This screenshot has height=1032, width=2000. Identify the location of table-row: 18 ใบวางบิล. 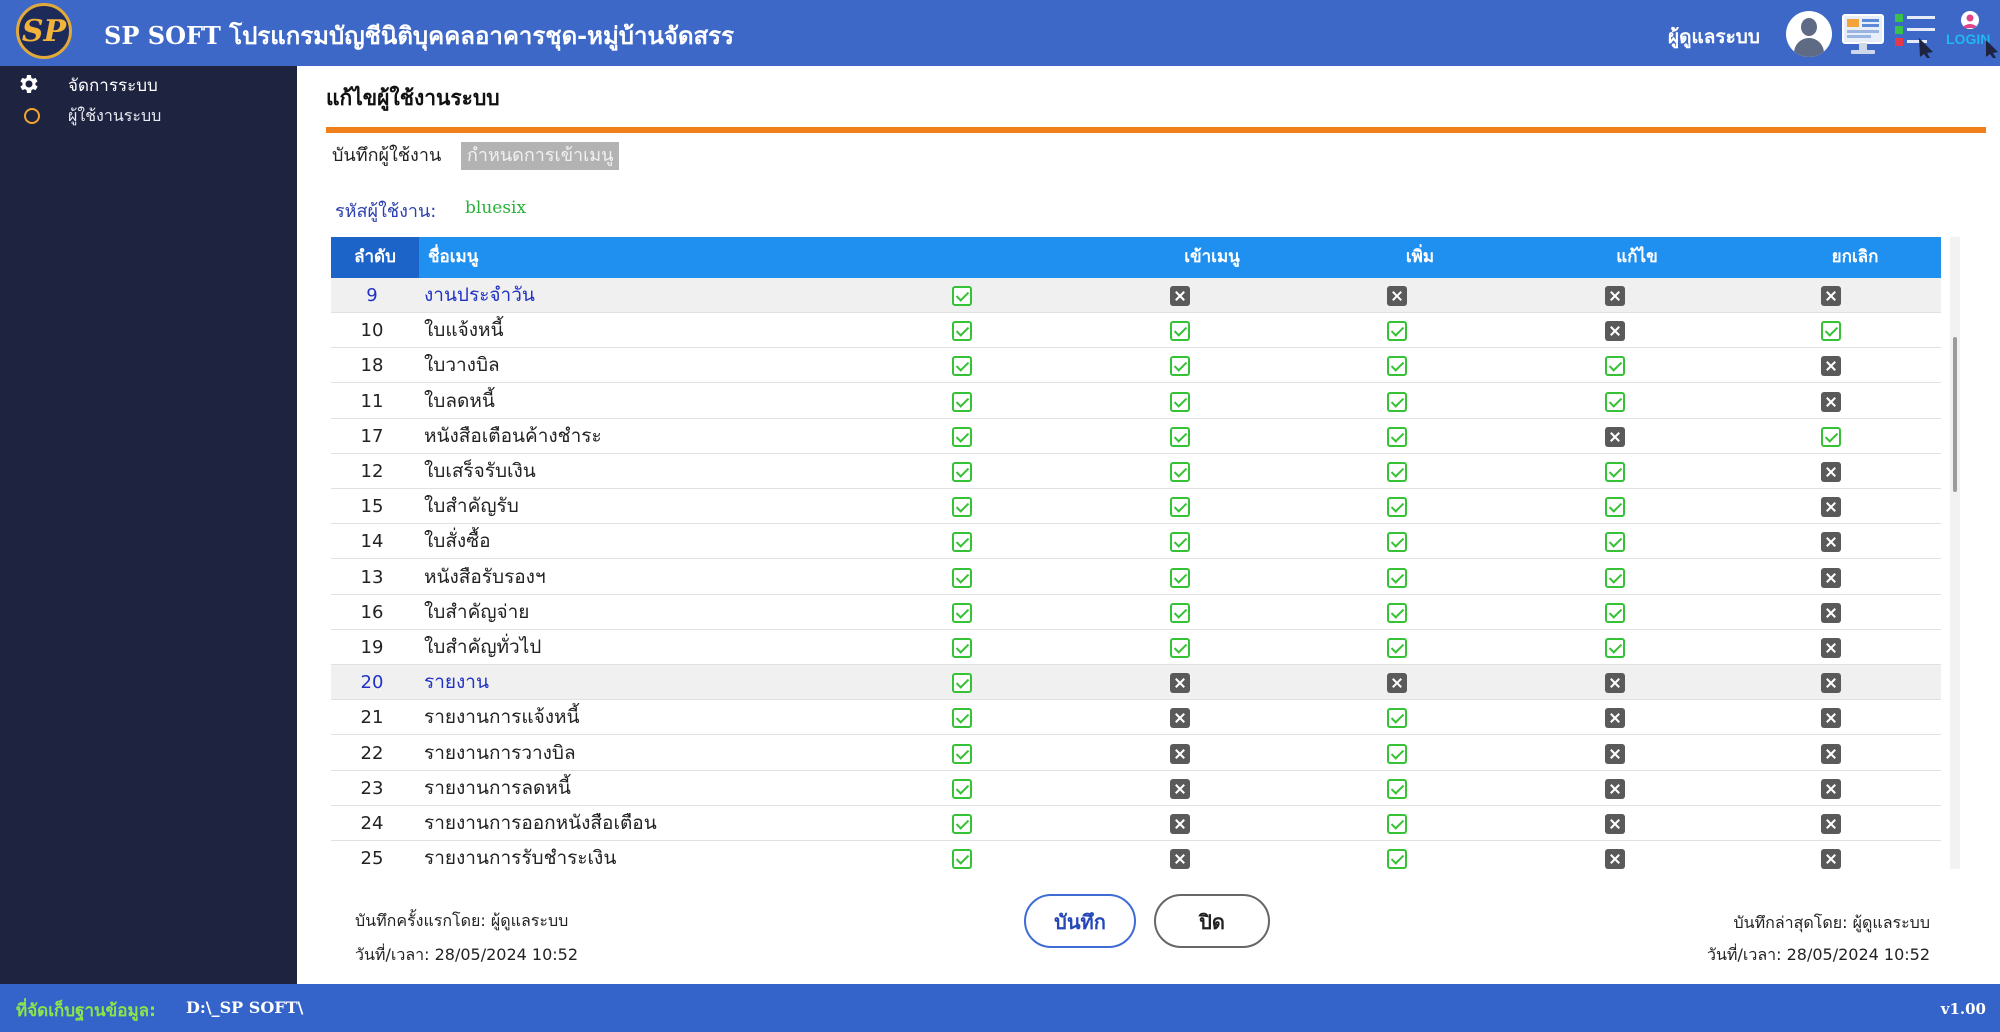
(1136, 366).